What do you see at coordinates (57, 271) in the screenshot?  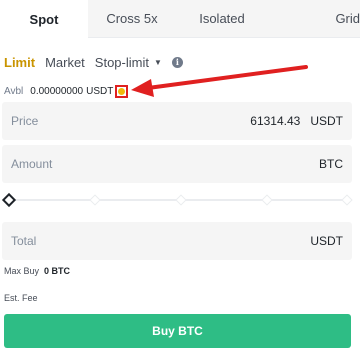 I see `max-buy-value: 0 BTC` at bounding box center [57, 271].